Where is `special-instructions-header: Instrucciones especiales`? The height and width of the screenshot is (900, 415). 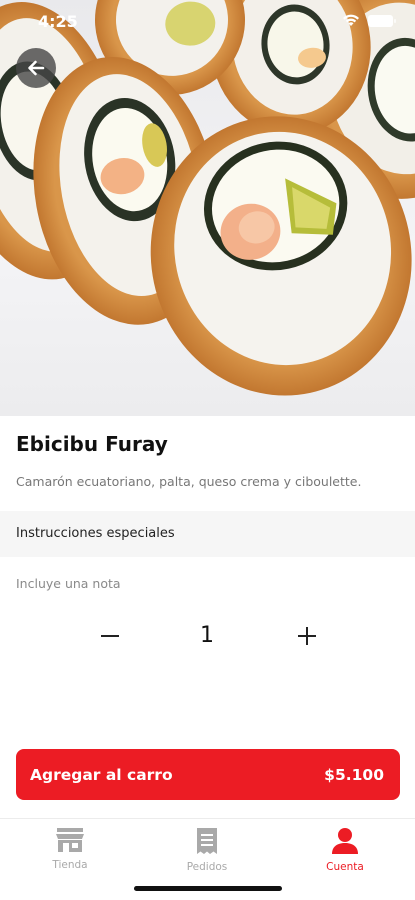 special-instructions-header: Instrucciones especiales is located at coordinates (207, 534).